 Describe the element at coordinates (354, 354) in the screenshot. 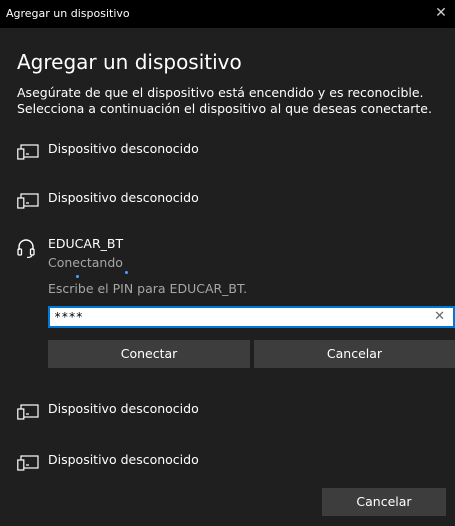

I see `cancel-pairing-button: Cancelar` at that location.